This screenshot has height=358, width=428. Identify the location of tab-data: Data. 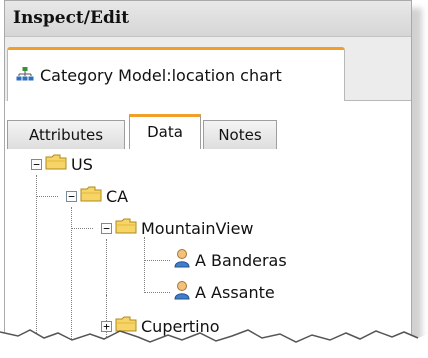
(165, 132).